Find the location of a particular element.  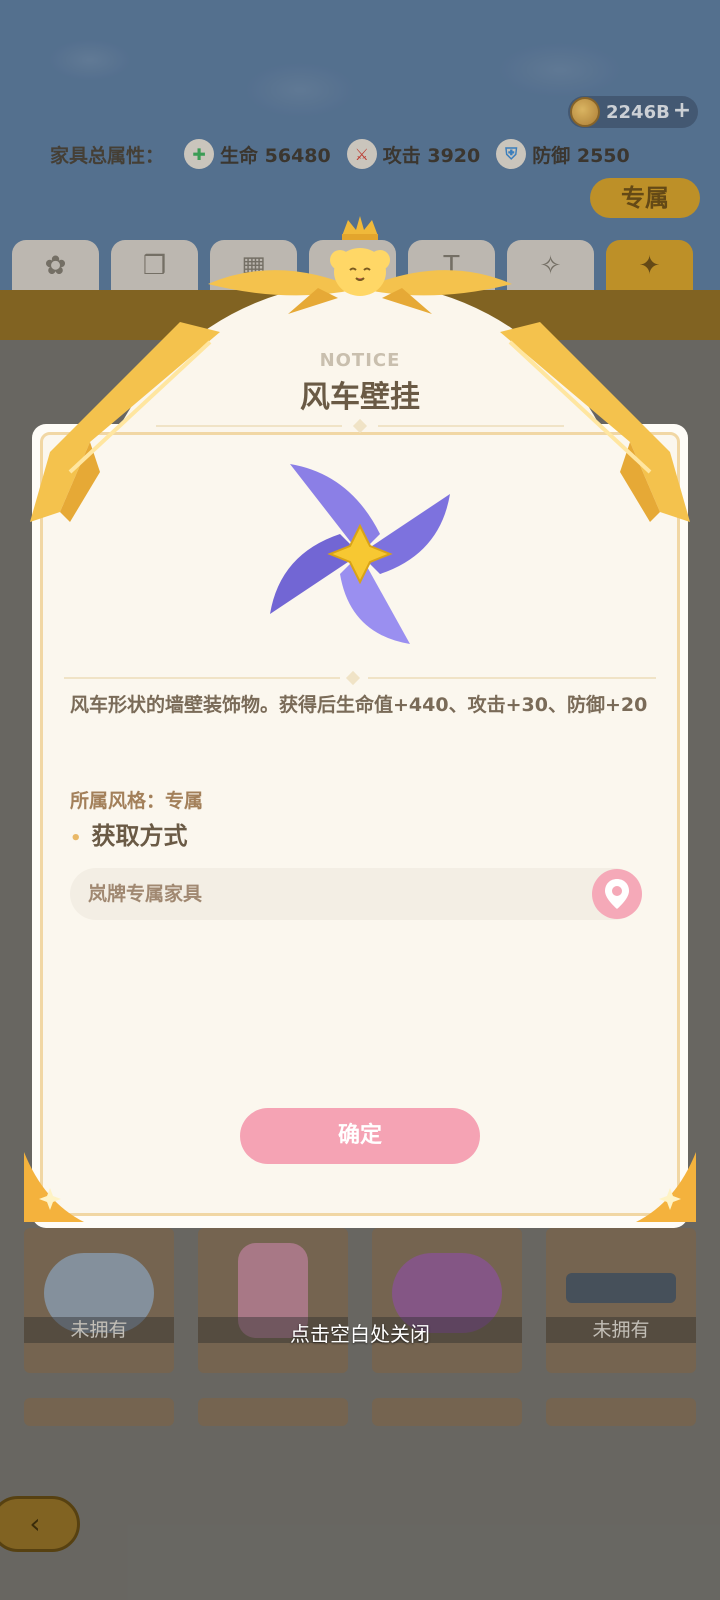

confirm-button: 确定 is located at coordinates (360, 1136).